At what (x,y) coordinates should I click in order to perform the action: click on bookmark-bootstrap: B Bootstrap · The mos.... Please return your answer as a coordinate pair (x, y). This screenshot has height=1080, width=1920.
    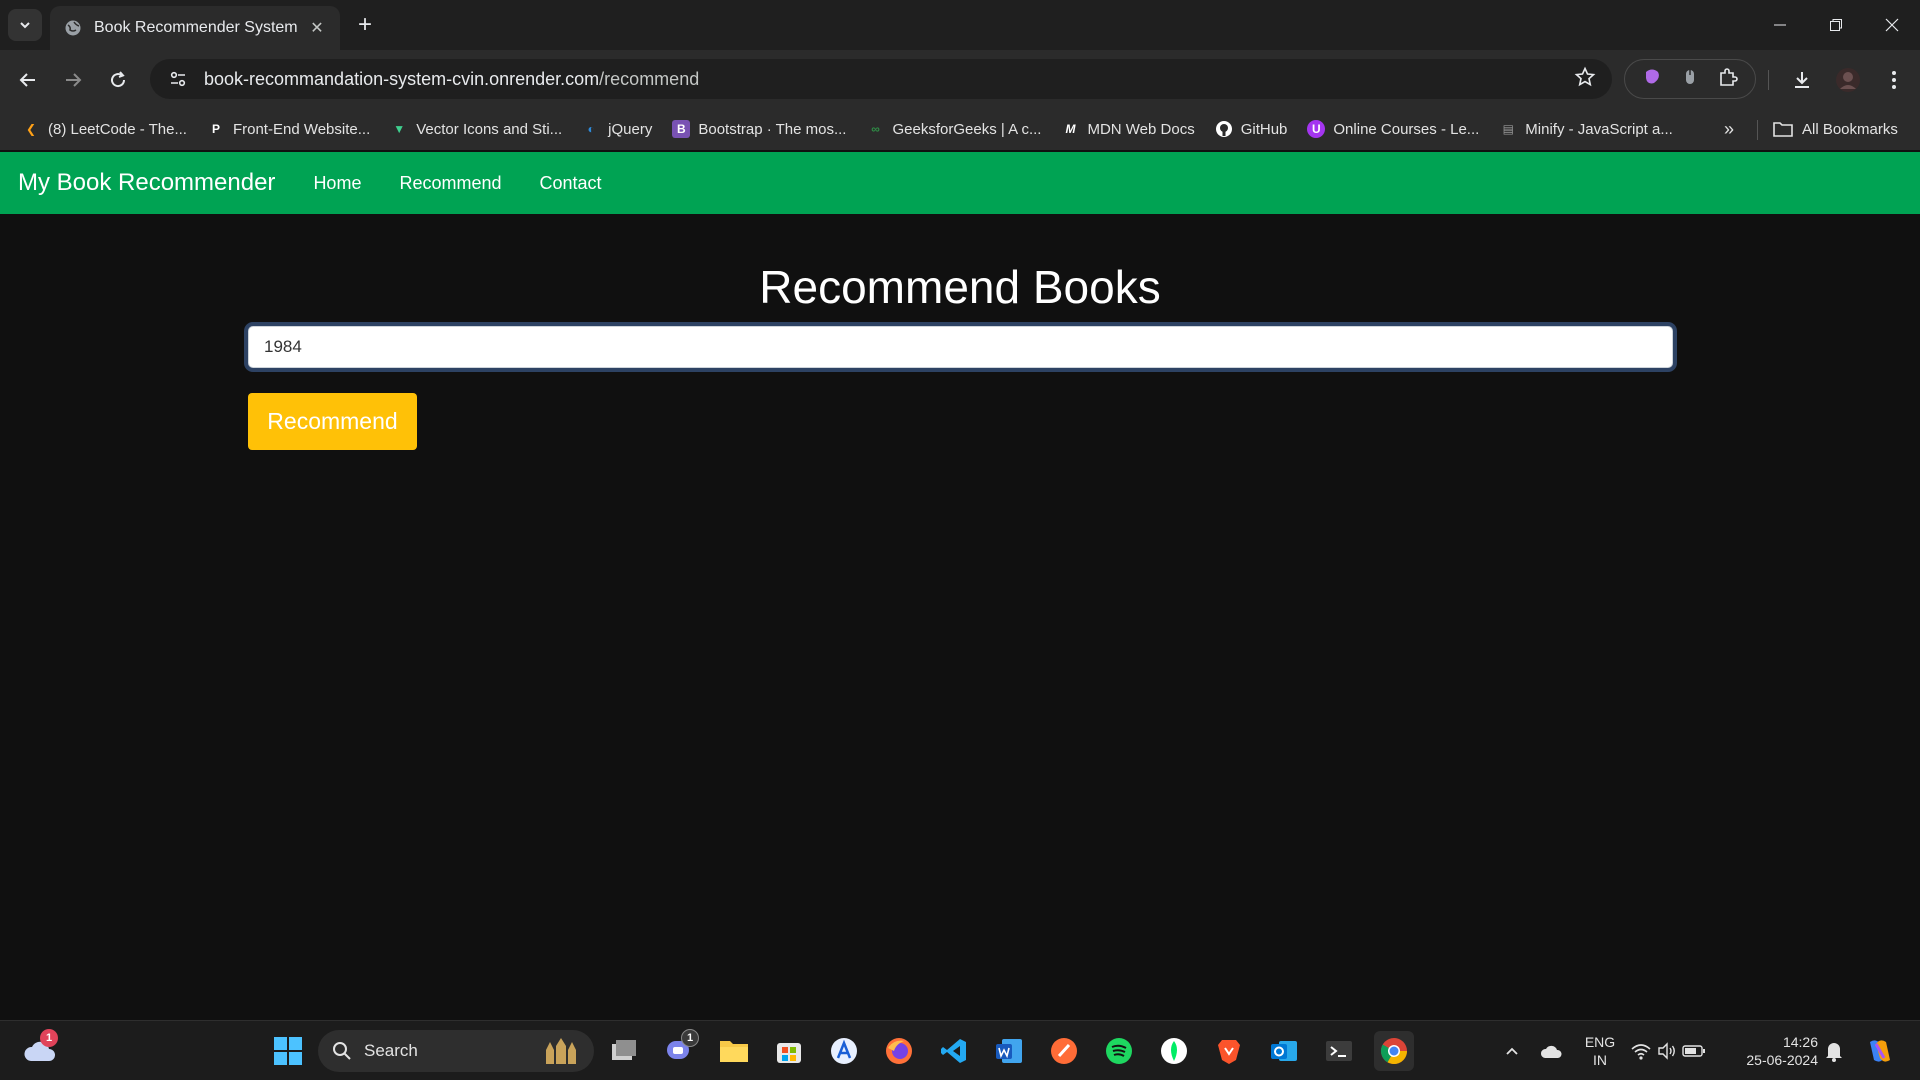
    Looking at the image, I should click on (759, 129).